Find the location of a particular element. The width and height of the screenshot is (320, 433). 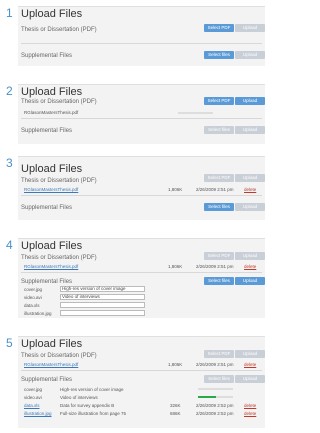

thesis-filename: RGlasonMastersThesis.pdf is located at coordinates (51, 112).